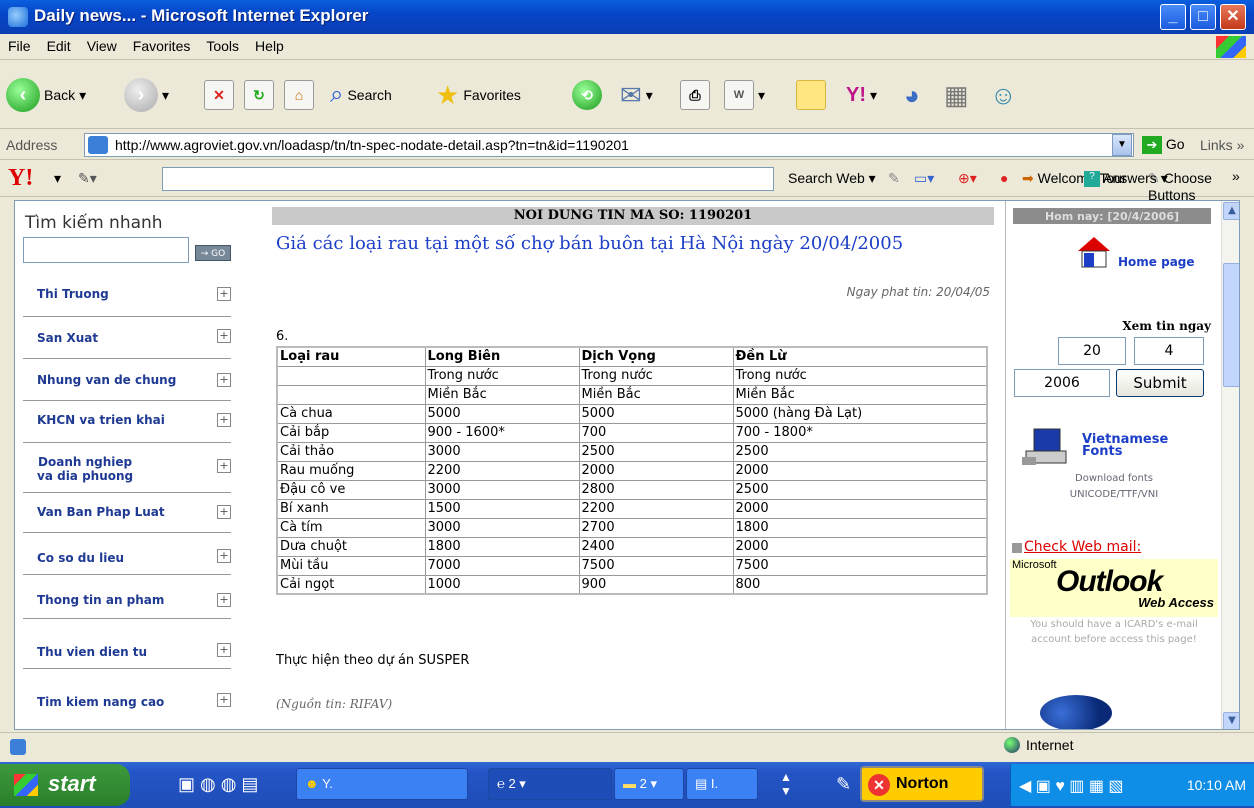 This screenshot has width=1254, height=808. What do you see at coordinates (127, 513) in the screenshot?
I see `nav-van-ban-phap-luat: Van Ban Phap Luat +` at bounding box center [127, 513].